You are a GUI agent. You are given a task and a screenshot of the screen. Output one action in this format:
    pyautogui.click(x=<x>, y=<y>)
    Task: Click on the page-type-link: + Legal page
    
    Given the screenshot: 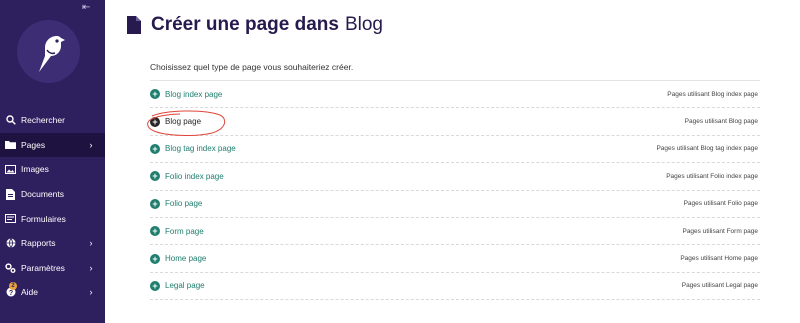 What is the action you would take?
    pyautogui.click(x=177, y=285)
    